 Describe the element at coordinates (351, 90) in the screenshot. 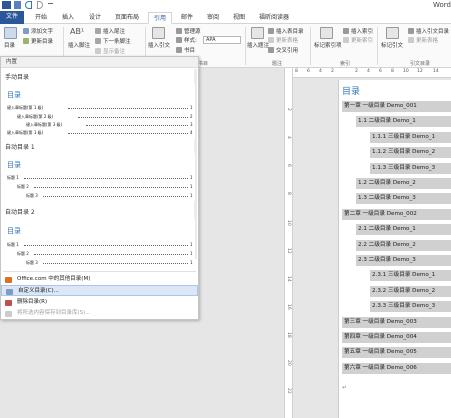

I see `toc-heading: 目录` at that location.